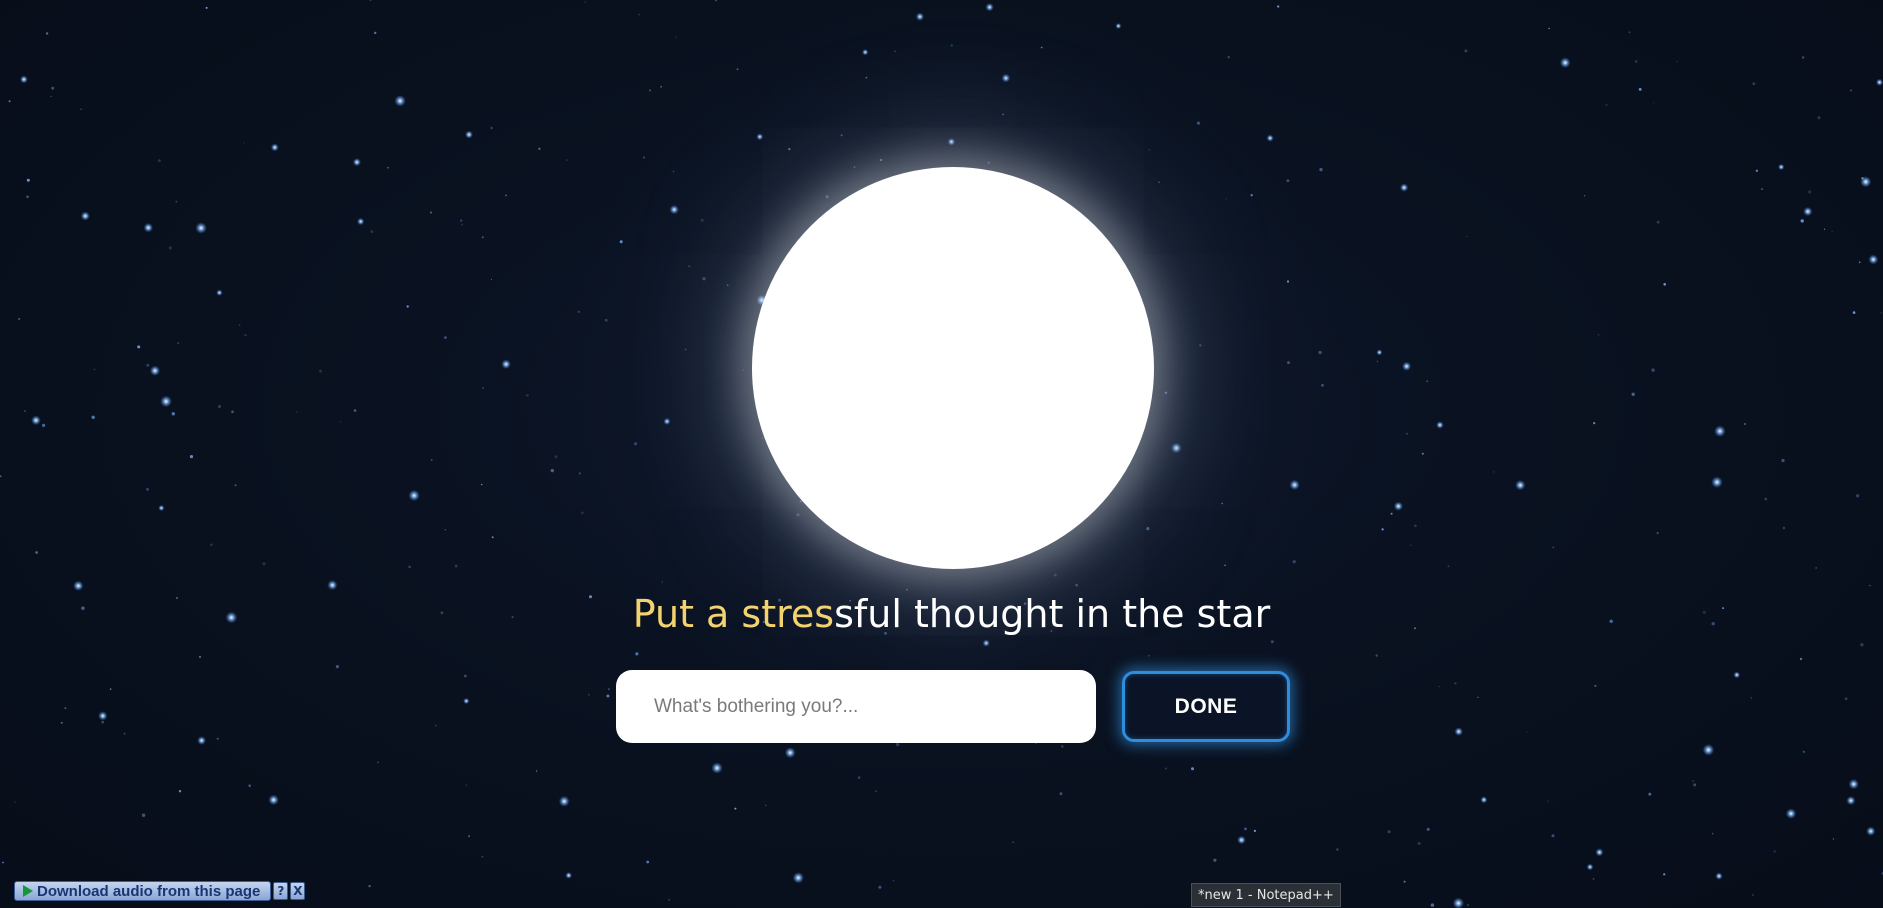  Describe the element at coordinates (143, 891) in the screenshot. I see `download-audio-button: Download audio from this page` at that location.